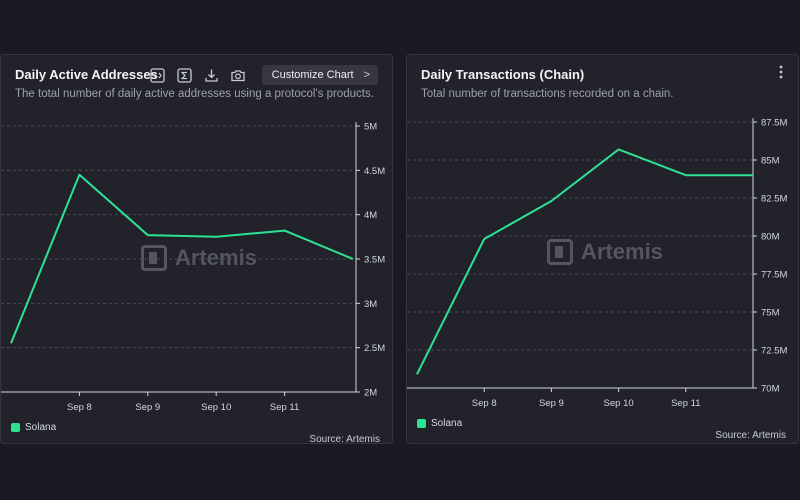  I want to click on y-tick-label: 2.5M, so click(374, 348).